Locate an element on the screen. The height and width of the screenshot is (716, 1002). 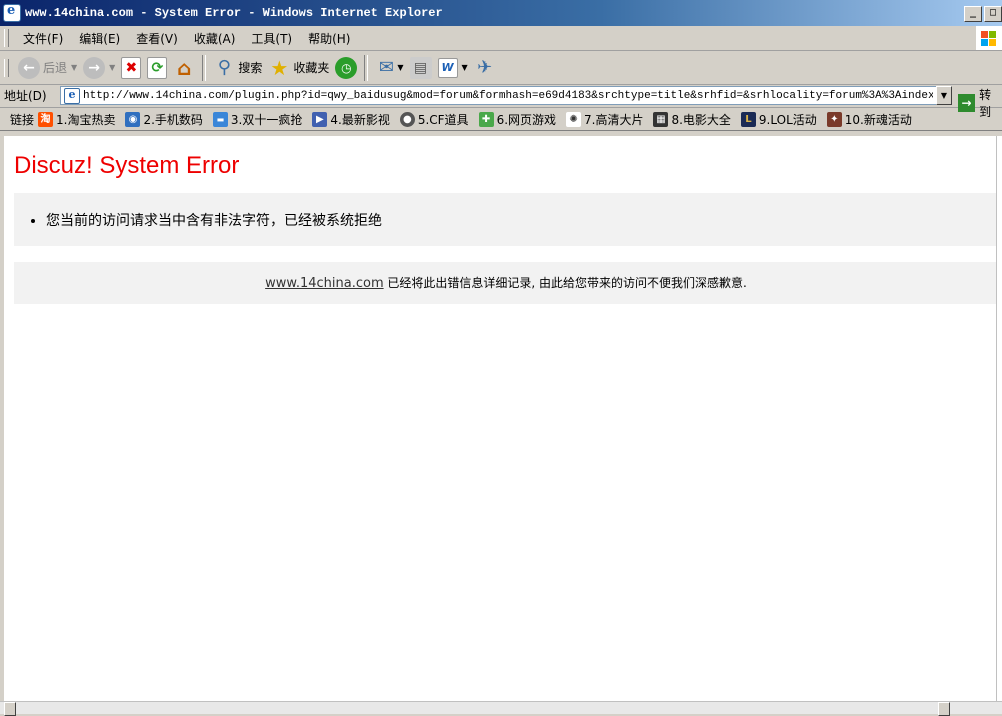
home-button: ⌂ is located at coordinates (184, 68).